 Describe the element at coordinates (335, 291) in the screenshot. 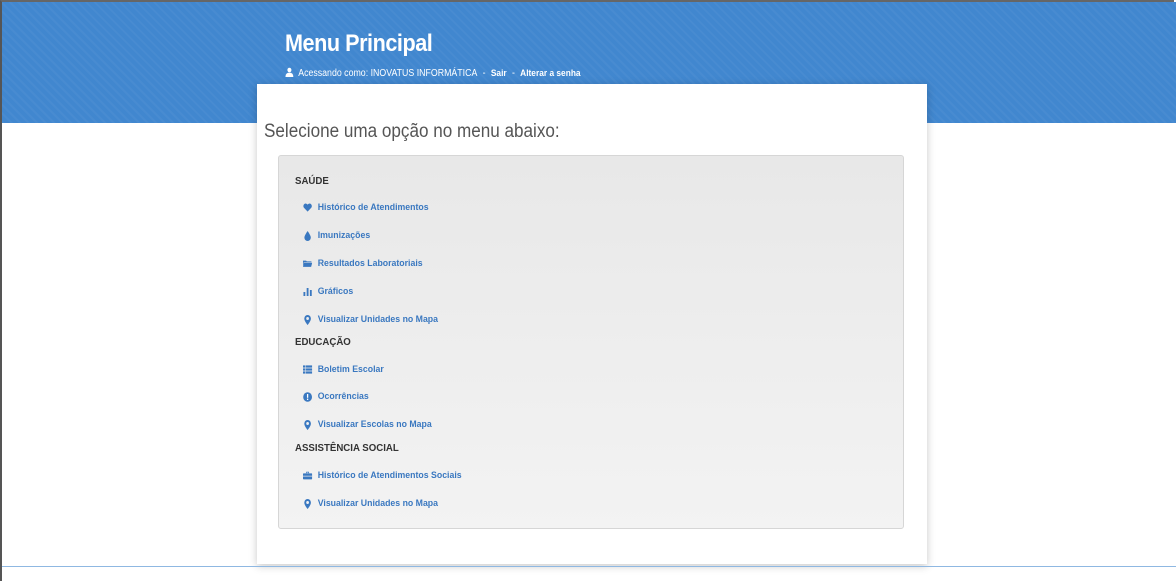

I see `menu-item-label: Gráficos` at that location.